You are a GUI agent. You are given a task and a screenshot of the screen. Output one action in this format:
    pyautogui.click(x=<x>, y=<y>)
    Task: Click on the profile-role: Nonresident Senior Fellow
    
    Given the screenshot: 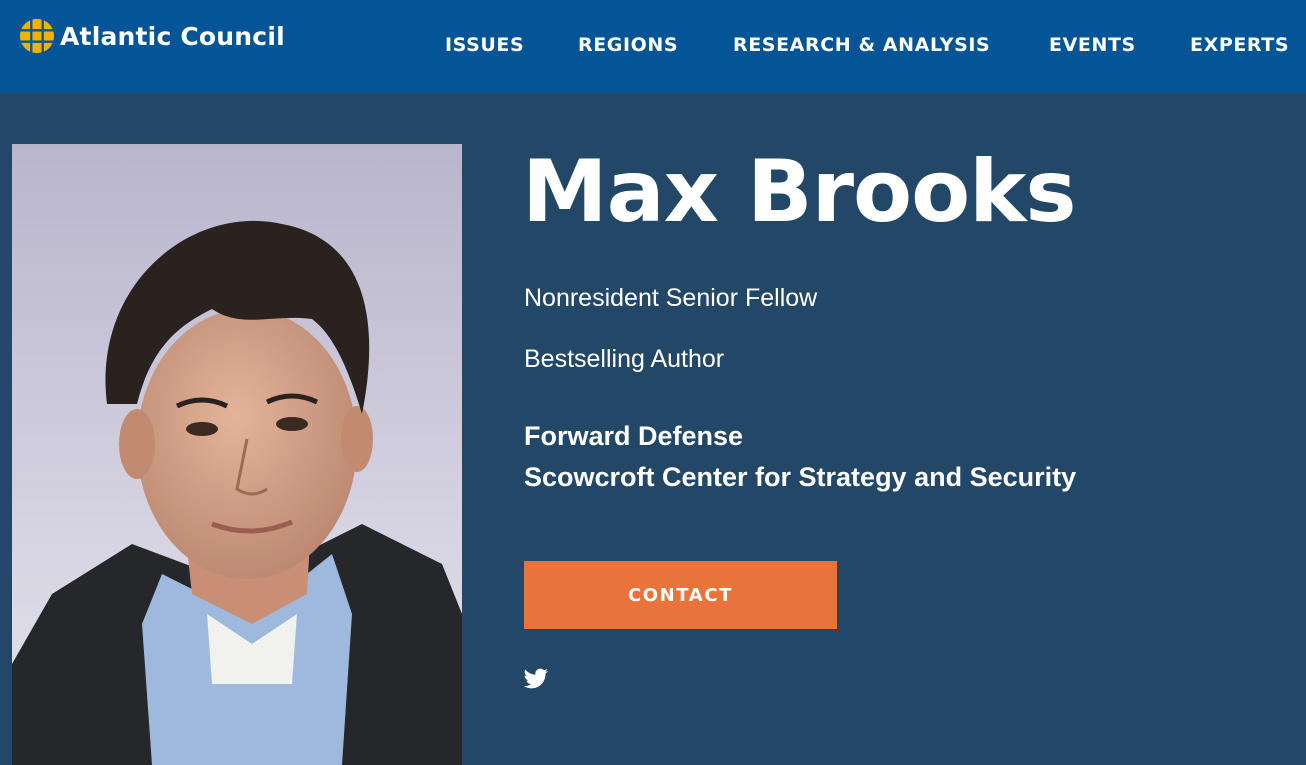 What is the action you would take?
    pyautogui.click(x=671, y=298)
    